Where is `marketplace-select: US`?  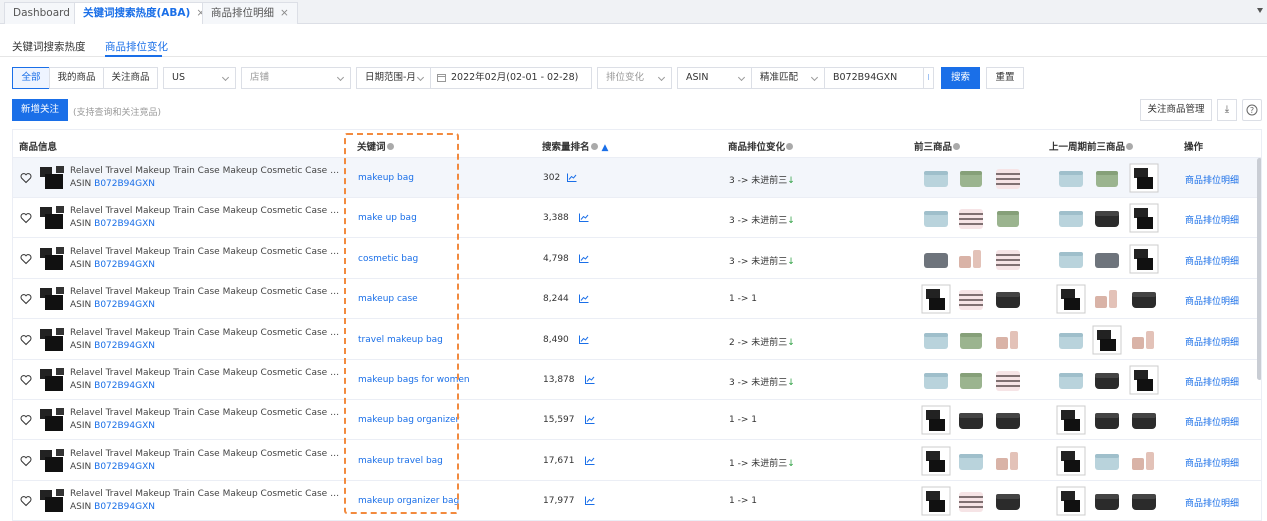 marketplace-select: US is located at coordinates (199, 78).